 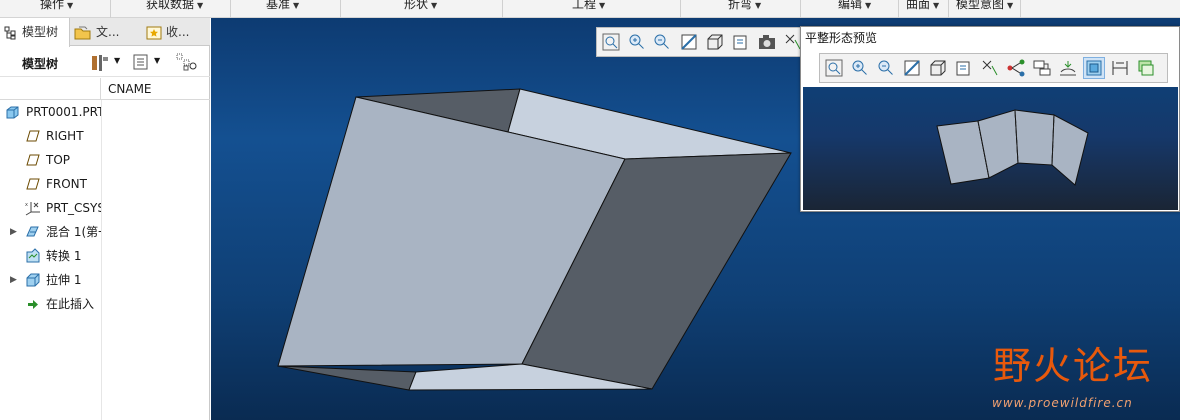 I want to click on tree-item-conversion: 转换 1, so click(x=50, y=256).